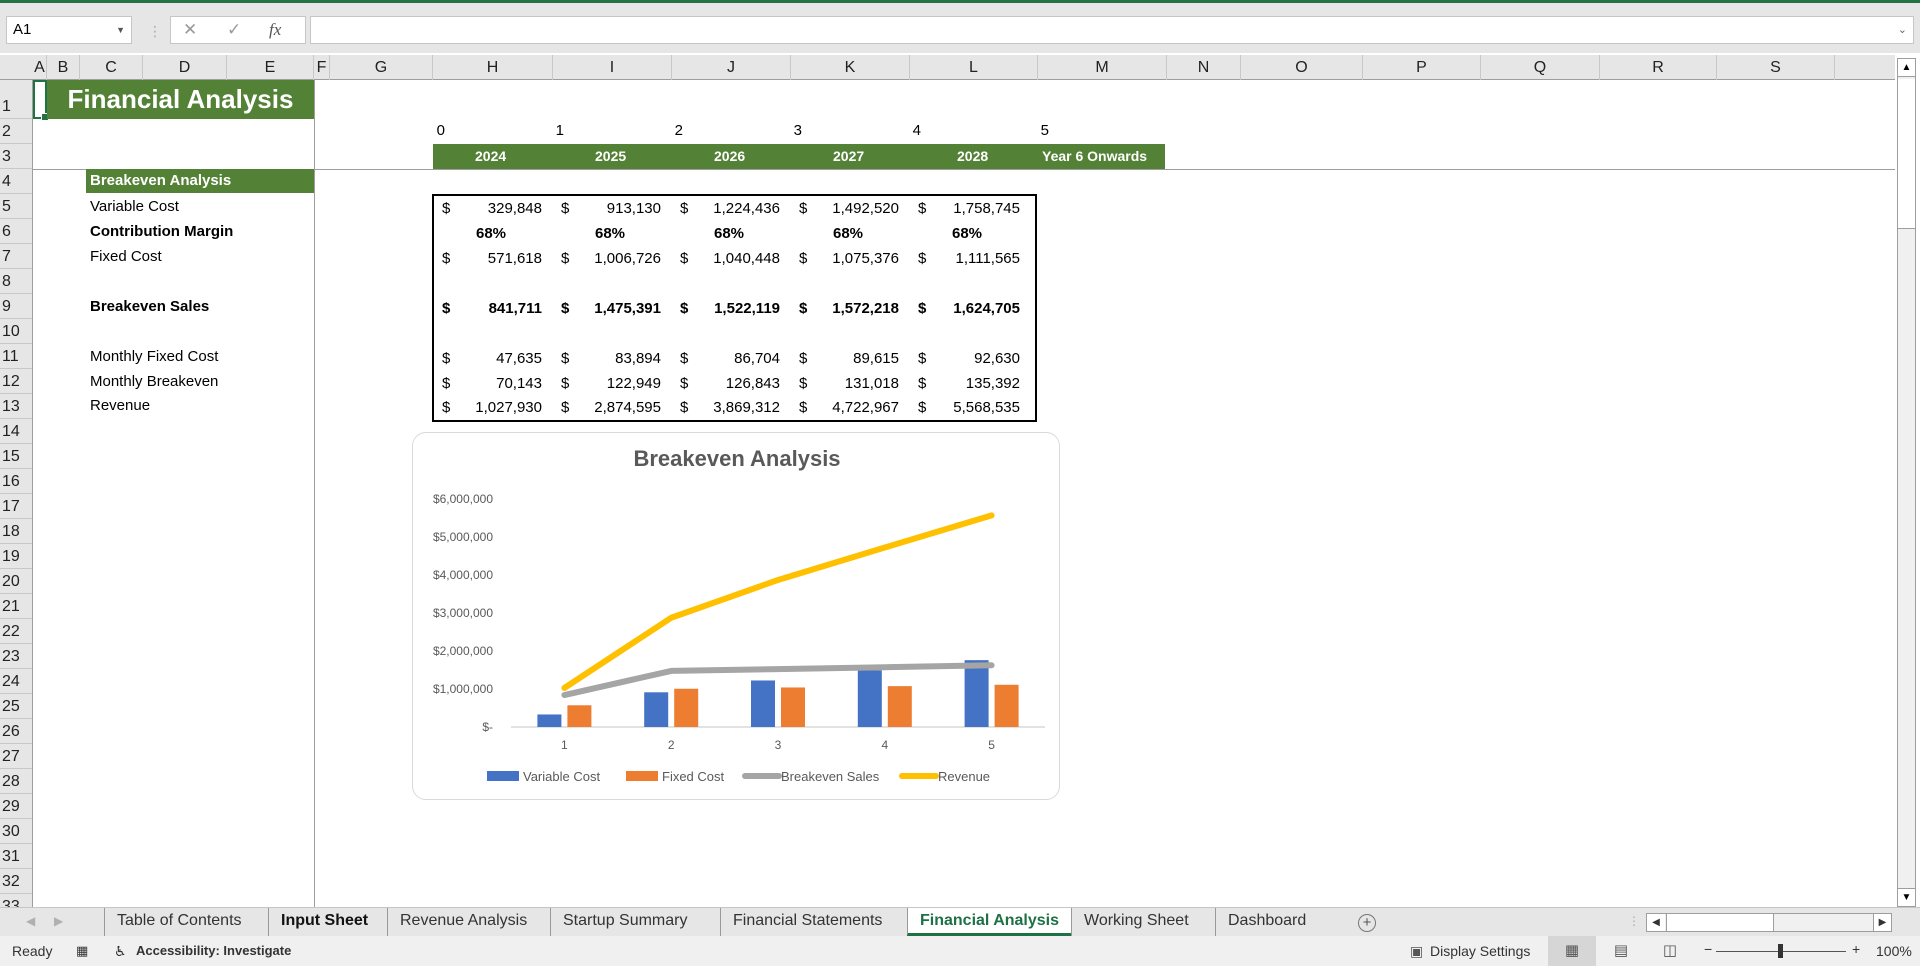  Describe the element at coordinates (621, 258) in the screenshot. I see `cell-fixed-cost: 1,006,726` at that location.